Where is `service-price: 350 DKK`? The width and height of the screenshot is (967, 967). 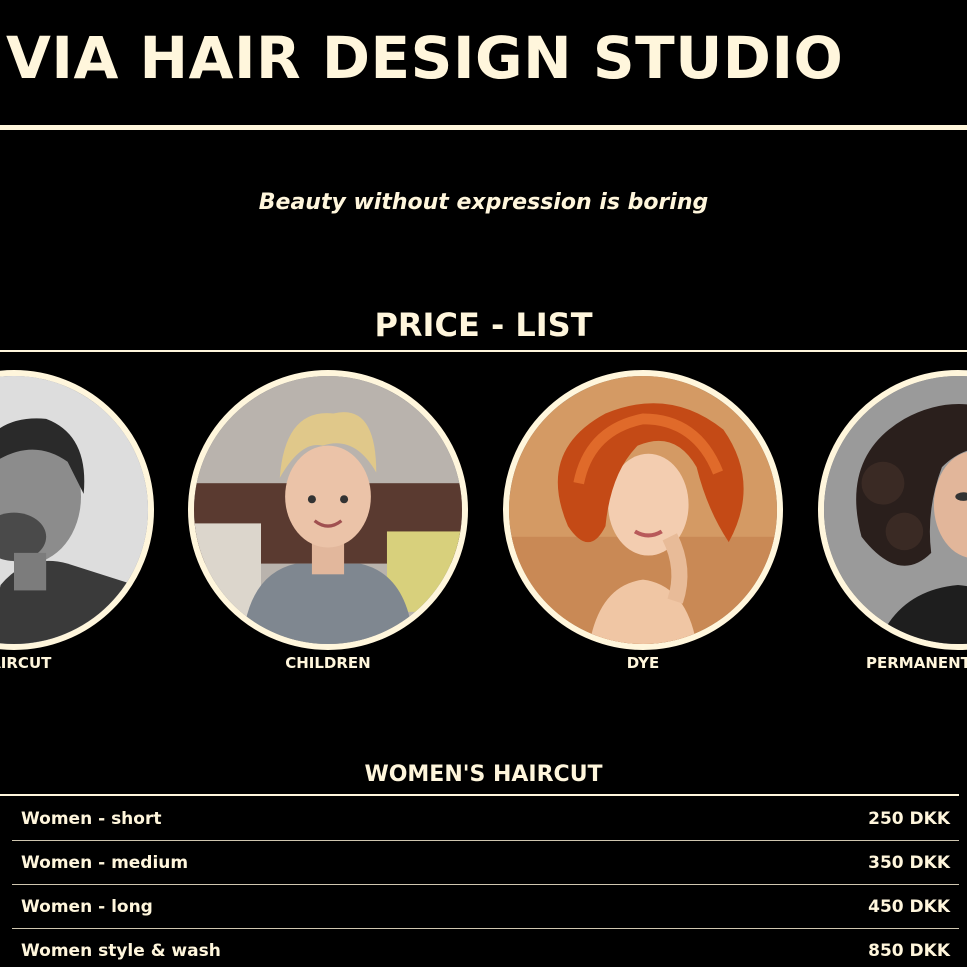
service-price: 350 DKK is located at coordinates (909, 863).